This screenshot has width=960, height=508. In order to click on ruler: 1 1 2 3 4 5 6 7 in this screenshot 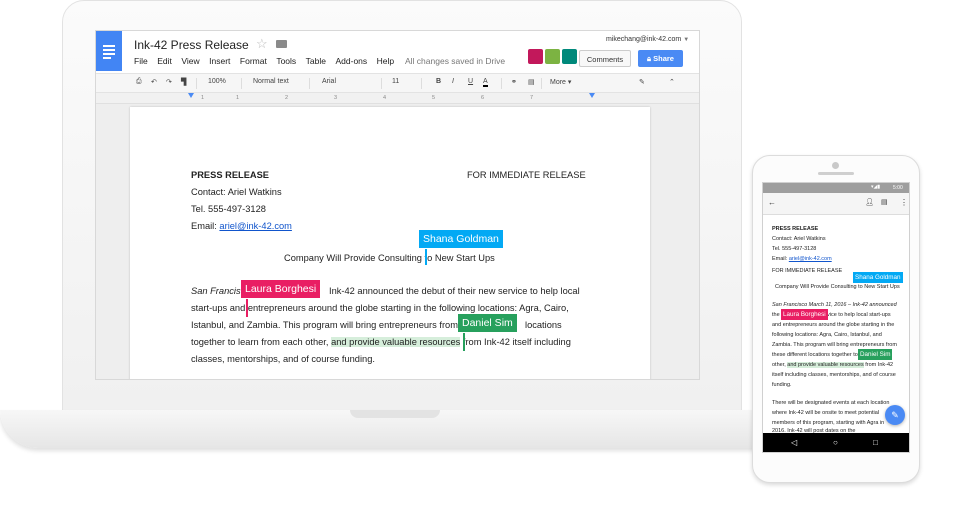, I will do `click(397, 98)`.